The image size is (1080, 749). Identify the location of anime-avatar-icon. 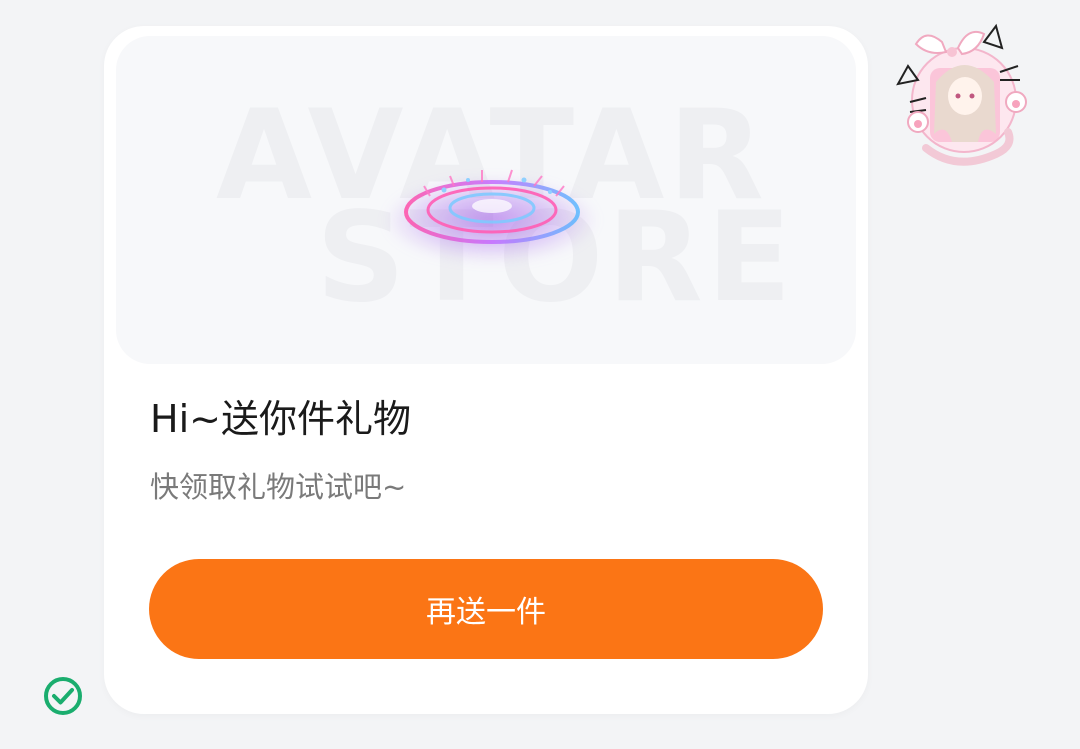
(967, 95).